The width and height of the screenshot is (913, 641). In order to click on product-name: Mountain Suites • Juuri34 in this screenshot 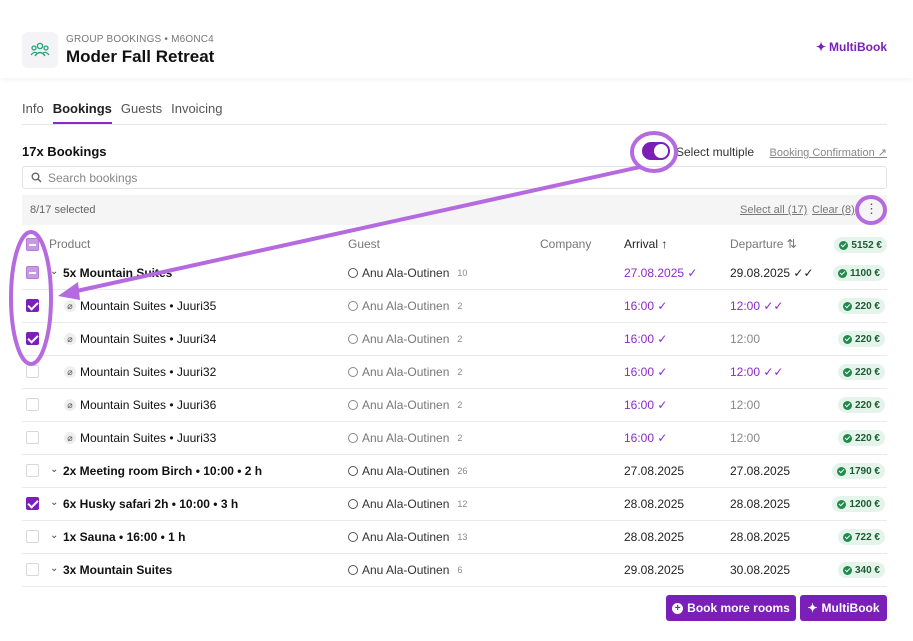, I will do `click(148, 339)`.